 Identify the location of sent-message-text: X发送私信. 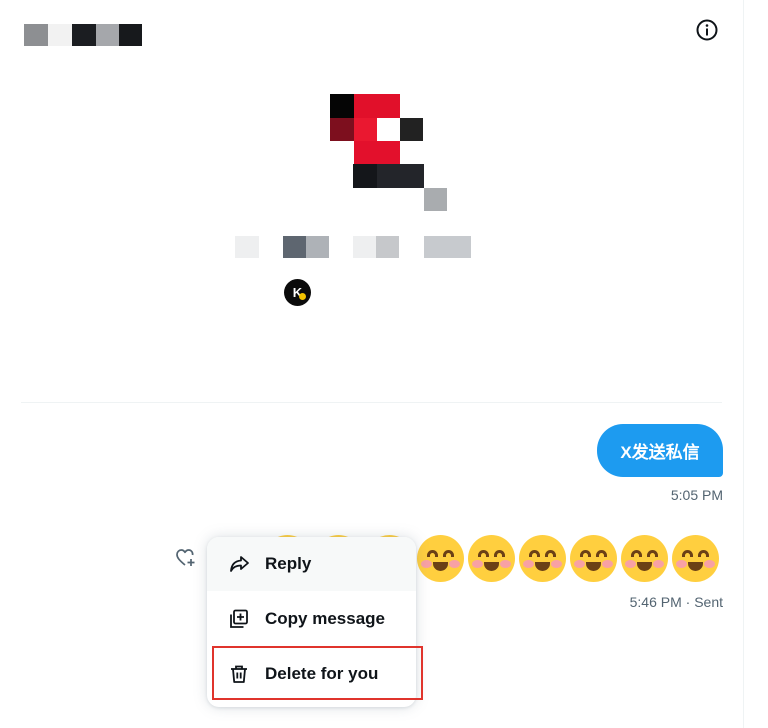
(660, 452).